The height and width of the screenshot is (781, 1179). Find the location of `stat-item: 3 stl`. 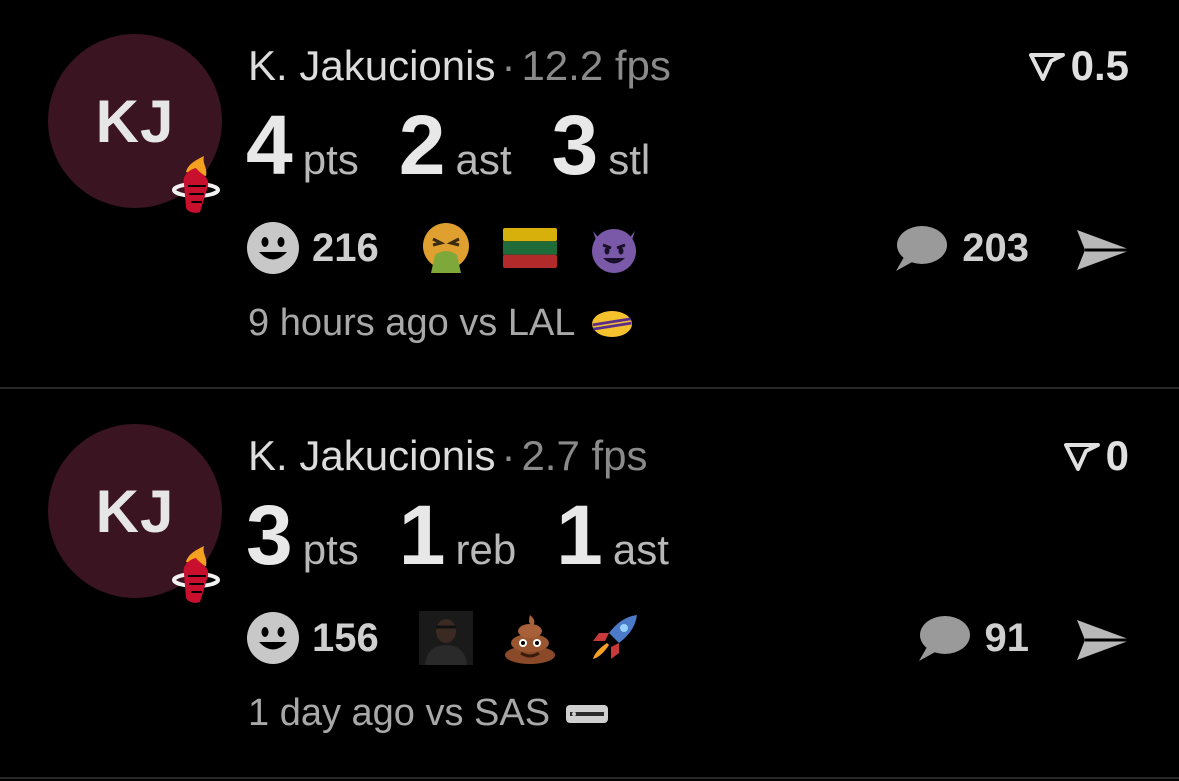

stat-item: 3 stl is located at coordinates (601, 145).